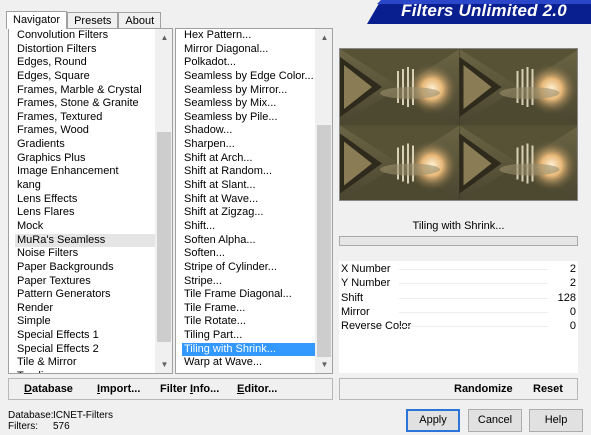  What do you see at coordinates (37, 20) in the screenshot?
I see `tab-navigator: Navigator` at bounding box center [37, 20].